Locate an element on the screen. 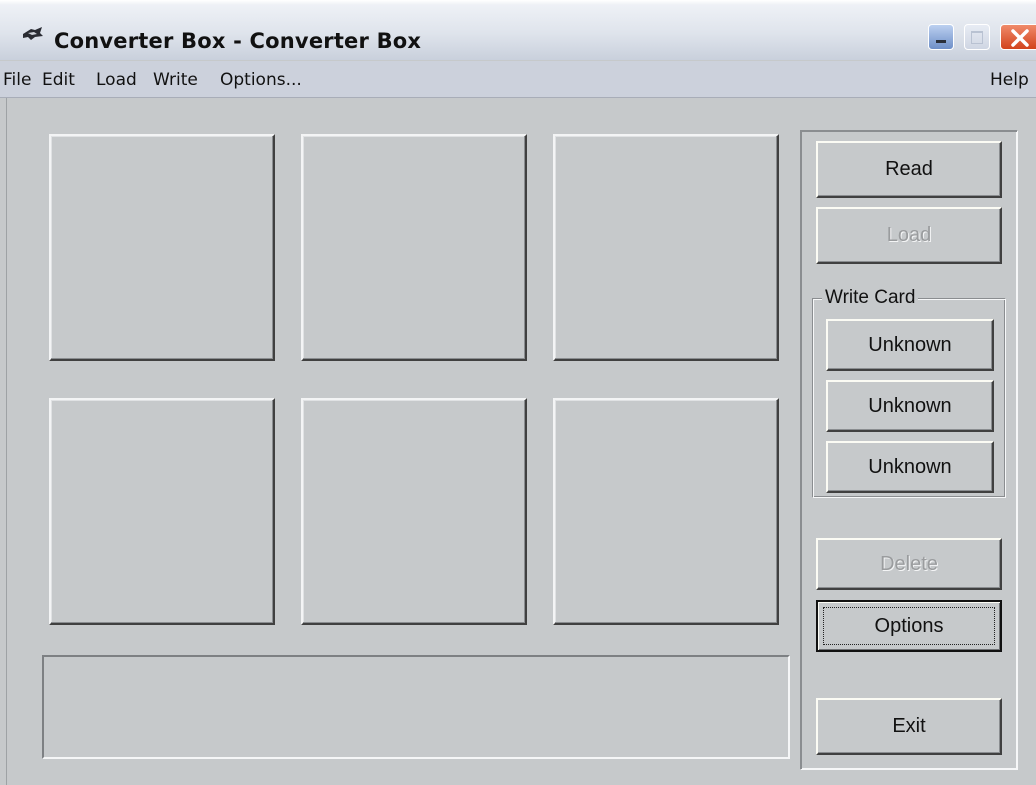 This screenshot has width=1036, height=785. menu-bar: File Edit Load Write Options... Help is located at coordinates (518, 79).